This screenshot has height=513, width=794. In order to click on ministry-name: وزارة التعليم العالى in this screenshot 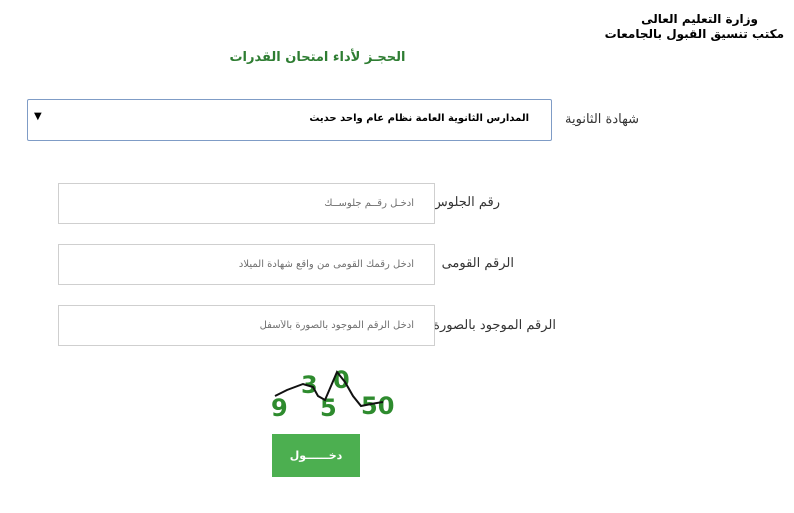, I will do `click(699, 19)`.